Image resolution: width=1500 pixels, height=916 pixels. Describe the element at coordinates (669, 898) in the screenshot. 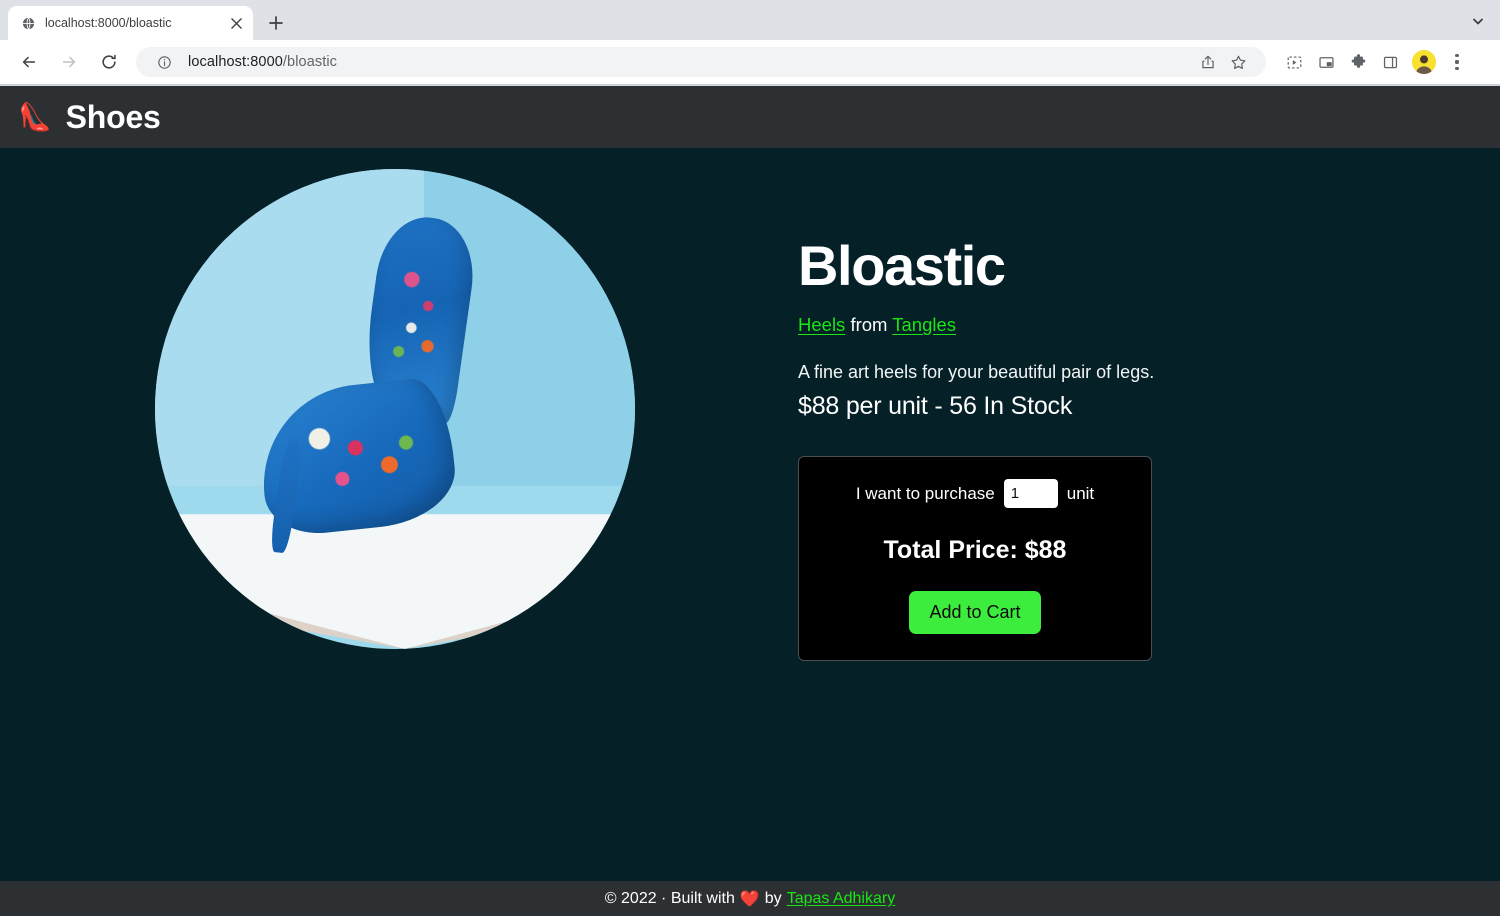

I see `footer-copyright: © 2022 · Built with` at that location.